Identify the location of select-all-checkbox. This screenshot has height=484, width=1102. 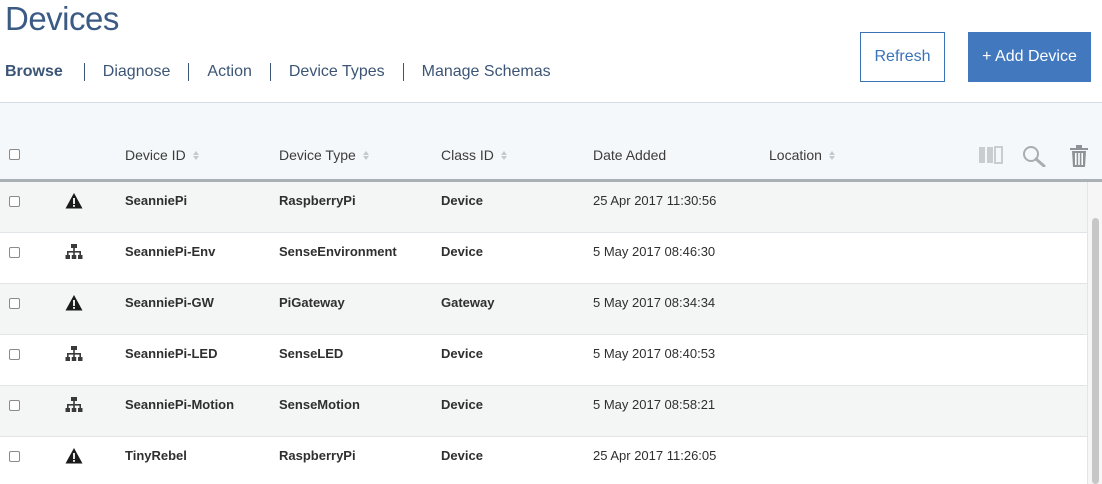
(14, 154).